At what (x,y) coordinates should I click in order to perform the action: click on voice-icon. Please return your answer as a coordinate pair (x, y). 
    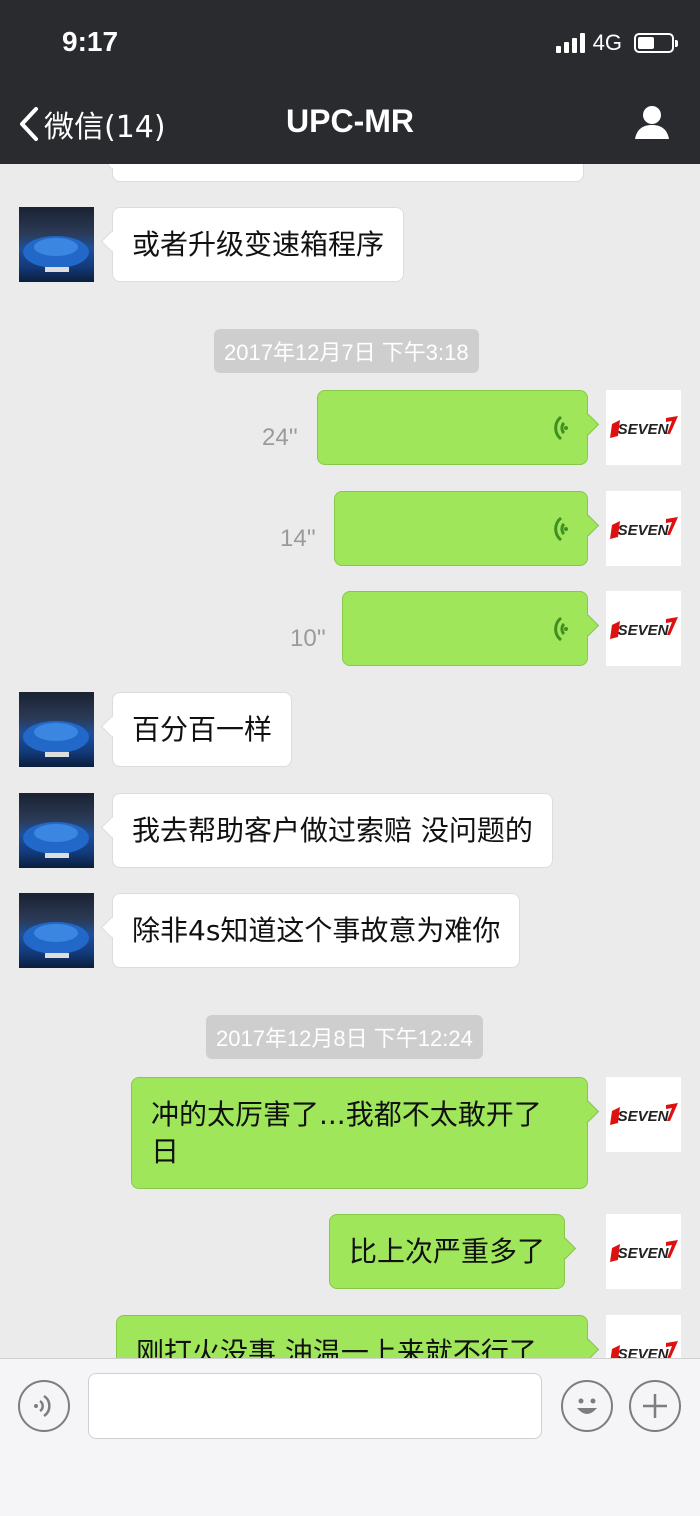
    Looking at the image, I should click on (42, 1406).